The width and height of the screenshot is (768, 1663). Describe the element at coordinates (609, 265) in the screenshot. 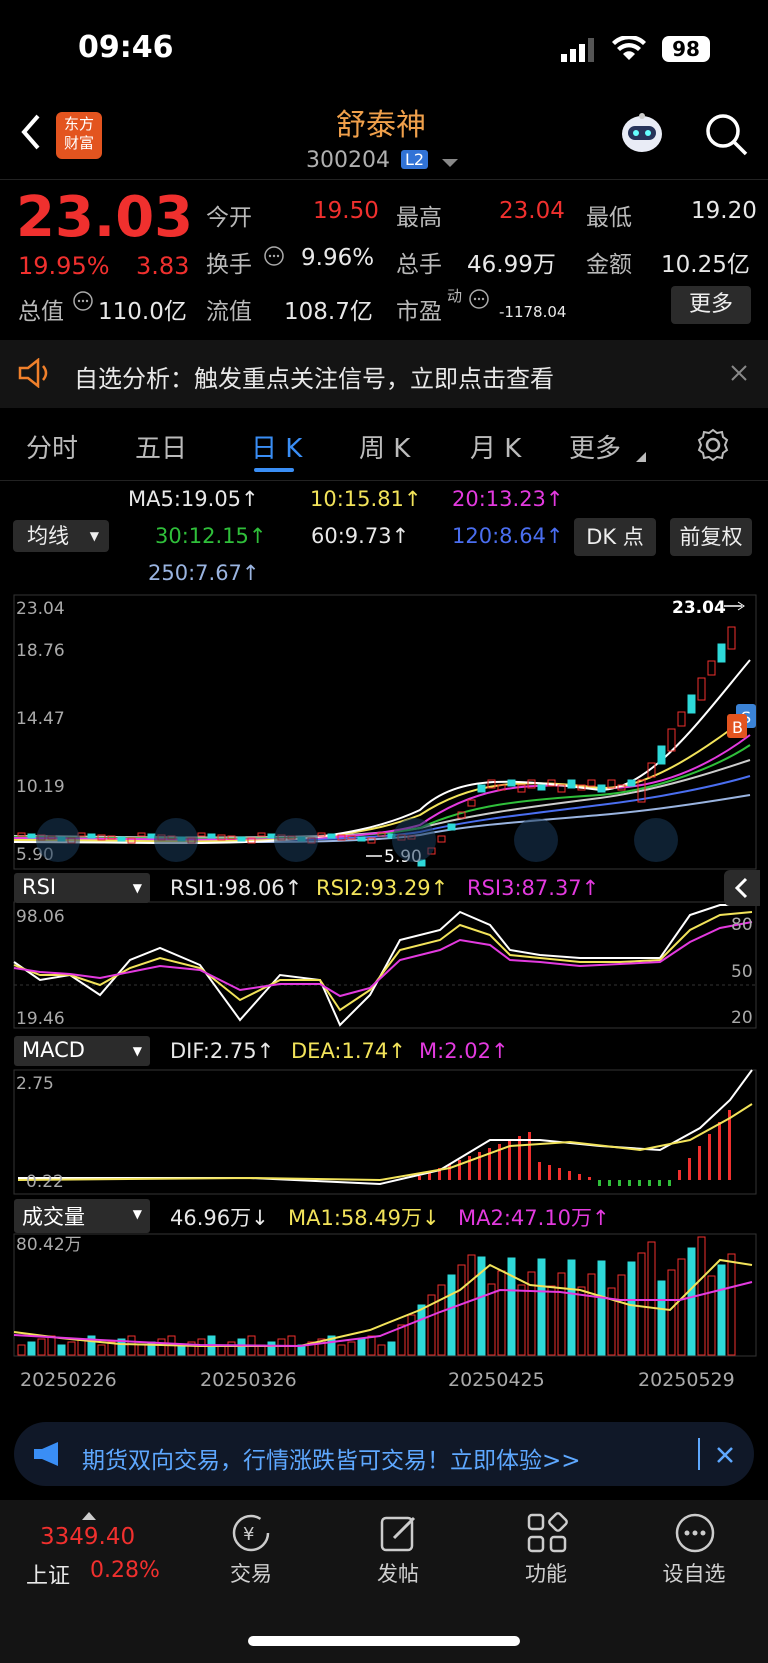

I see `amount-label: 金额` at that location.